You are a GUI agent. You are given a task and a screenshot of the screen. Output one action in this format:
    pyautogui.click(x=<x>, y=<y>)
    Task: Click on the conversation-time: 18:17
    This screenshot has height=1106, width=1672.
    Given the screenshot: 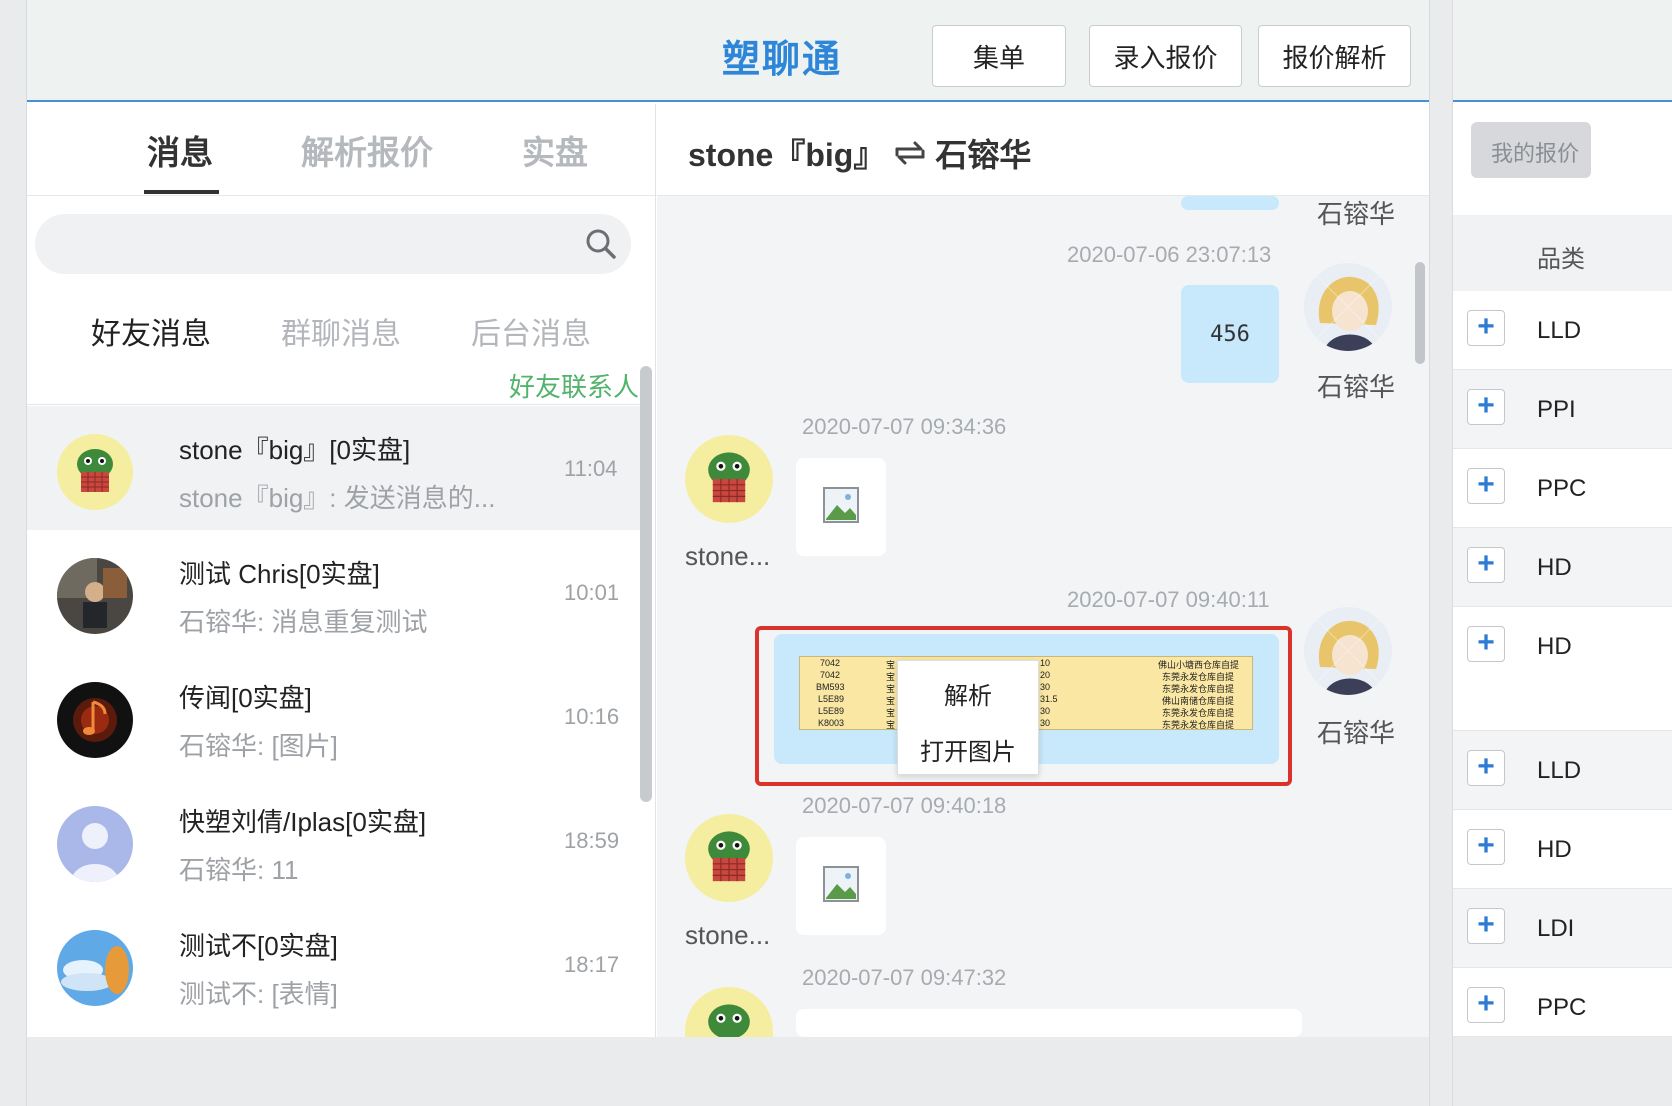 What is the action you would take?
    pyautogui.click(x=592, y=964)
    